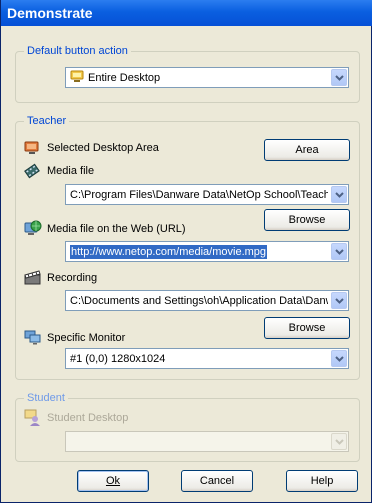 The image size is (372, 503). What do you see at coordinates (33, 228) in the screenshot?
I see `globe-computer-icon` at bounding box center [33, 228].